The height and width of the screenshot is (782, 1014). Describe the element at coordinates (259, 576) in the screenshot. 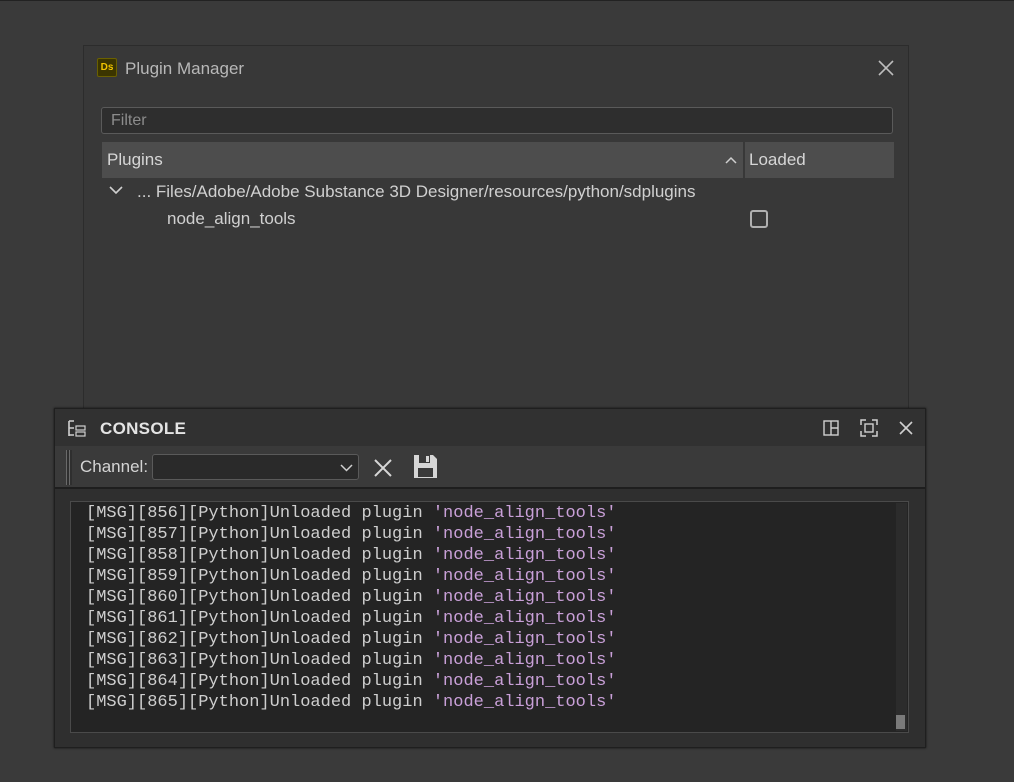

I see `log-message-text: [MSG][859][Python]Unloaded plugin` at that location.